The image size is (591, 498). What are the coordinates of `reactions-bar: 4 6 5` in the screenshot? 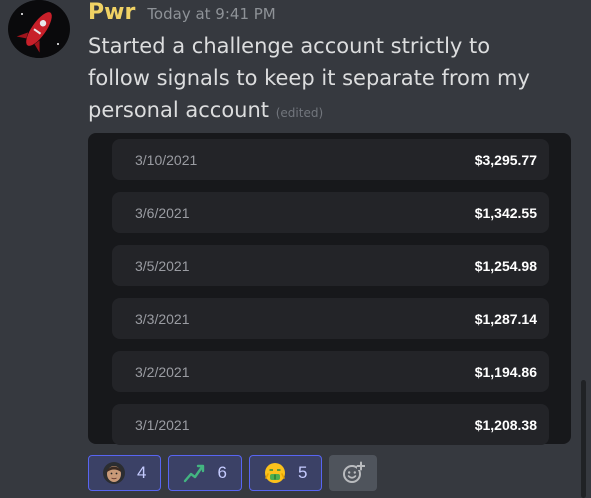 It's located at (233, 473).